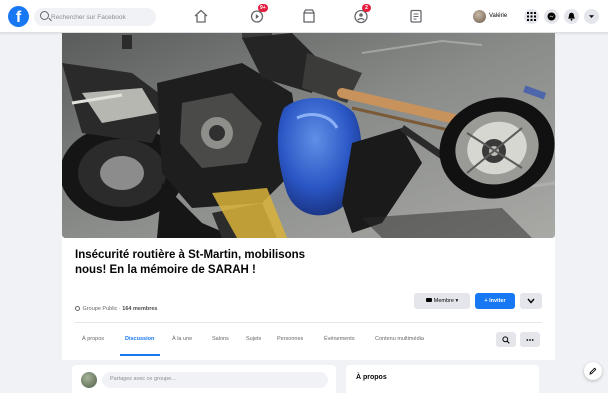  I want to click on new-message-button, so click(593, 371).